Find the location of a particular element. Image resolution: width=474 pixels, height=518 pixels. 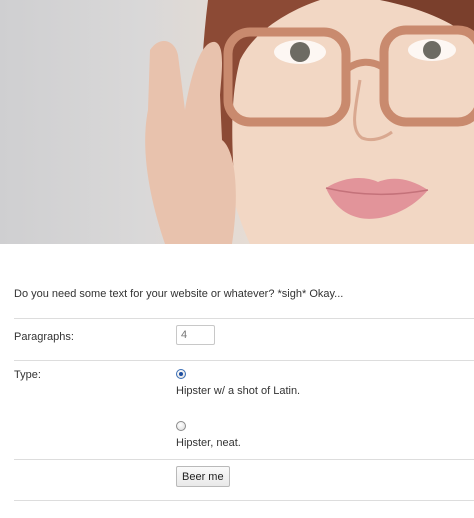

beer-me-button: Beer me is located at coordinates (203, 476).